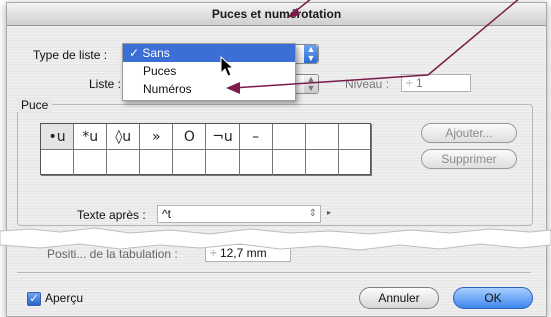 This screenshot has width=551, height=317. Describe the element at coordinates (276, 14) in the screenshot. I see `dialog-title: Puces et numérotation` at that location.